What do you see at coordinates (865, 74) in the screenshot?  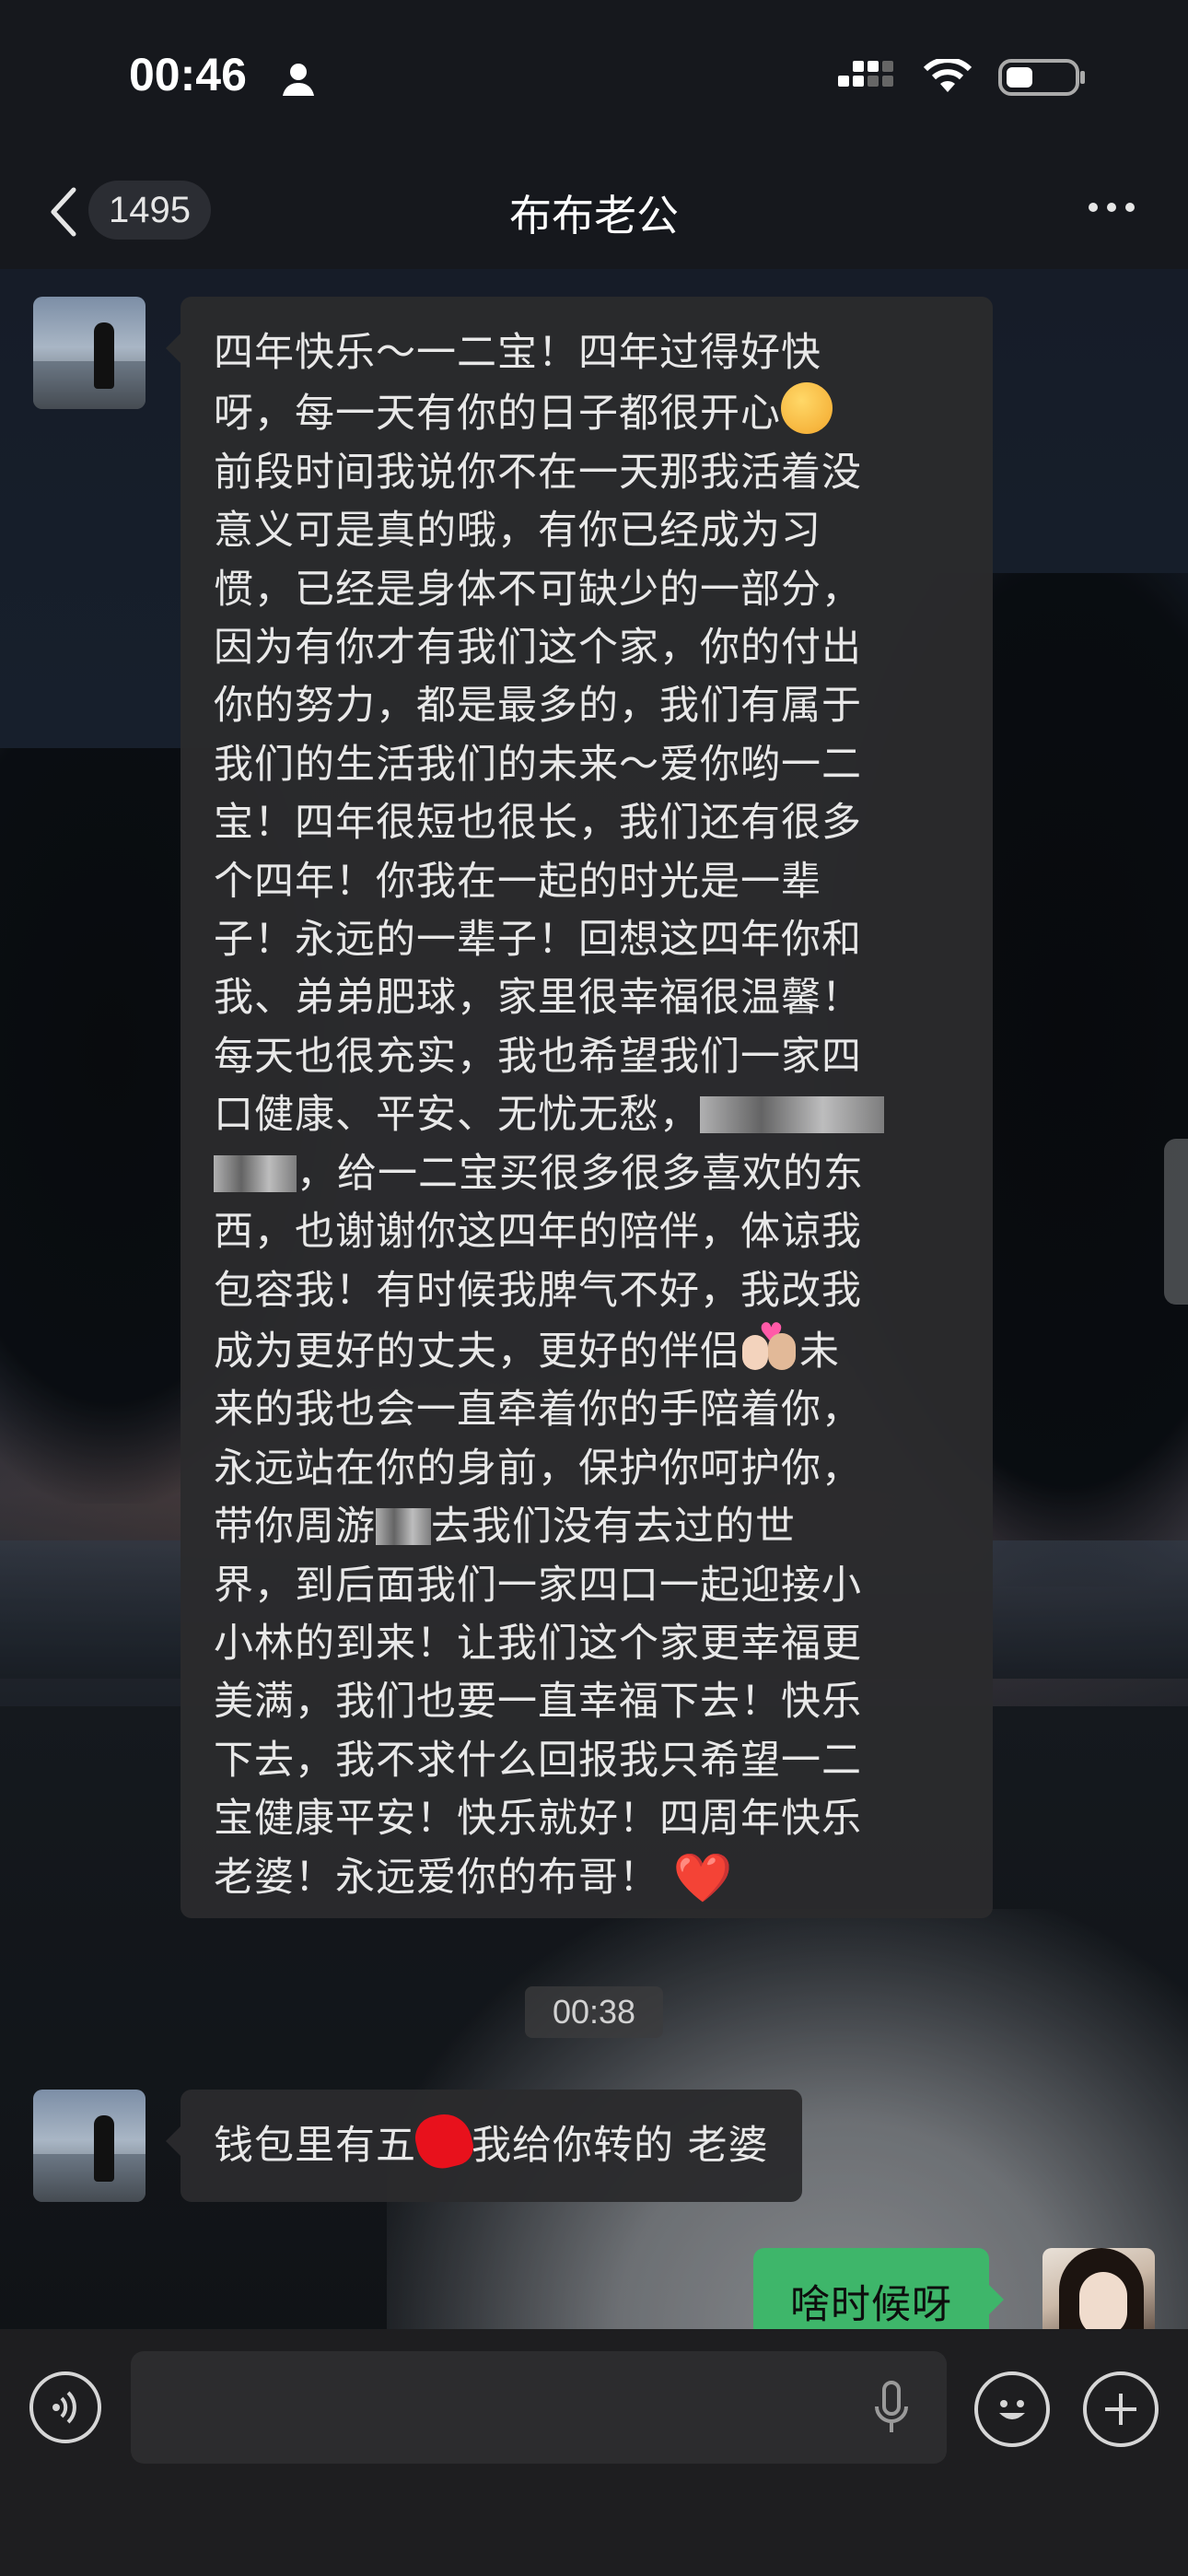 I see `signal-icon` at bounding box center [865, 74].